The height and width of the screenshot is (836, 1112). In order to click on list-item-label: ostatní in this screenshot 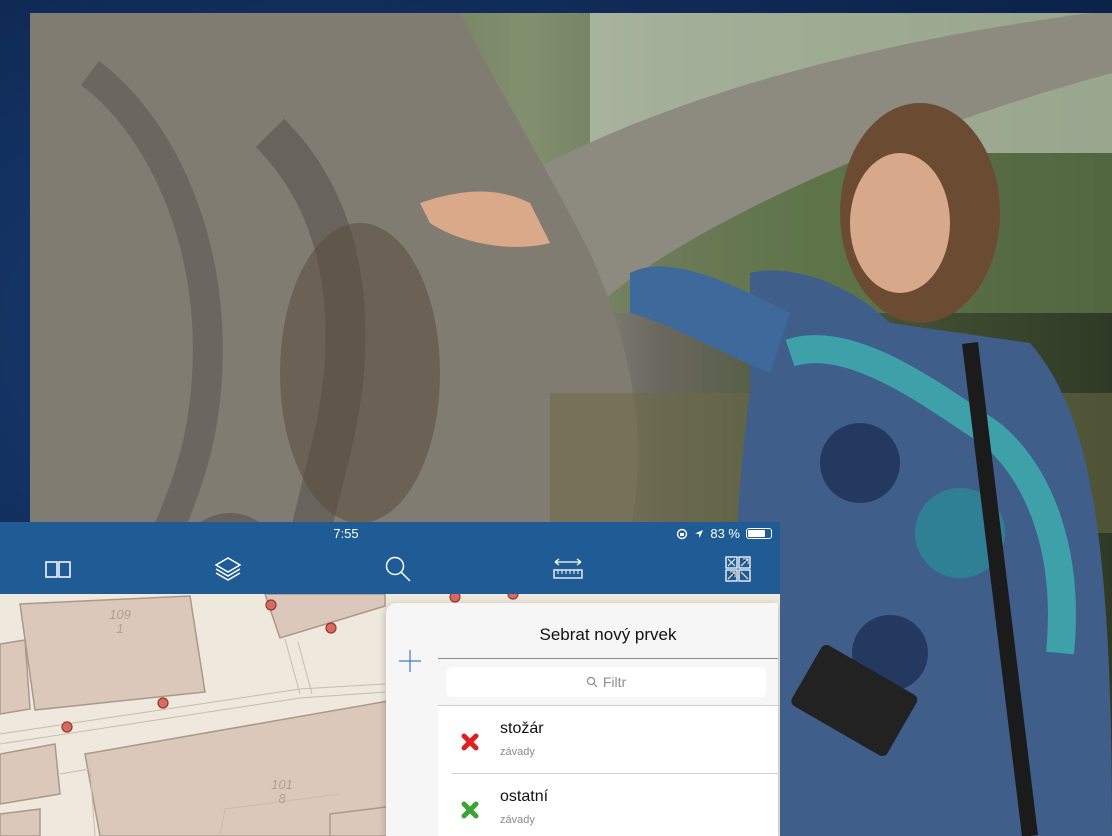, I will do `click(524, 796)`.